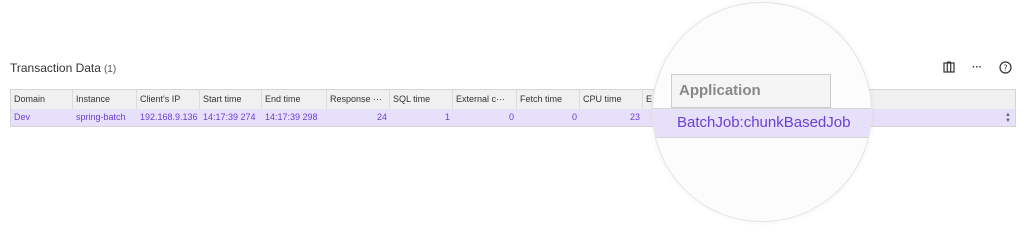 The image size is (1024, 240). Describe the element at coordinates (229, 117) in the screenshot. I see `cell-start-time: 14:17:39 274` at that location.